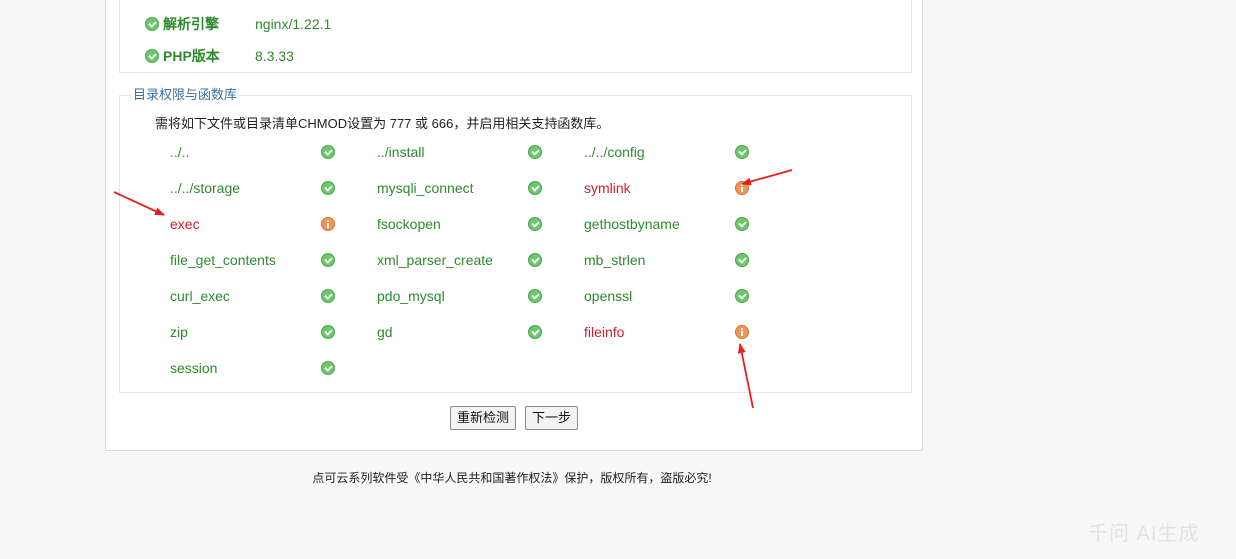 The width and height of the screenshot is (1236, 559). Describe the element at coordinates (607, 188) in the screenshot. I see `permission-item-name: symlink` at that location.